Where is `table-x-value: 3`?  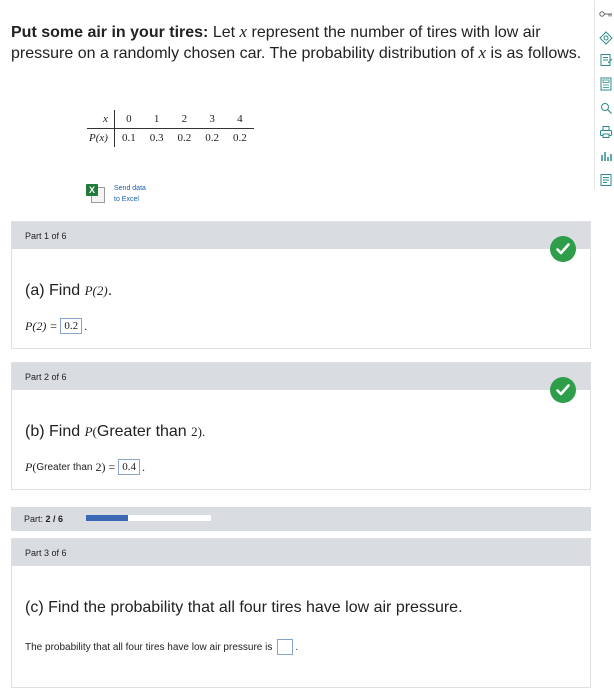
table-x-value: 3 is located at coordinates (212, 119).